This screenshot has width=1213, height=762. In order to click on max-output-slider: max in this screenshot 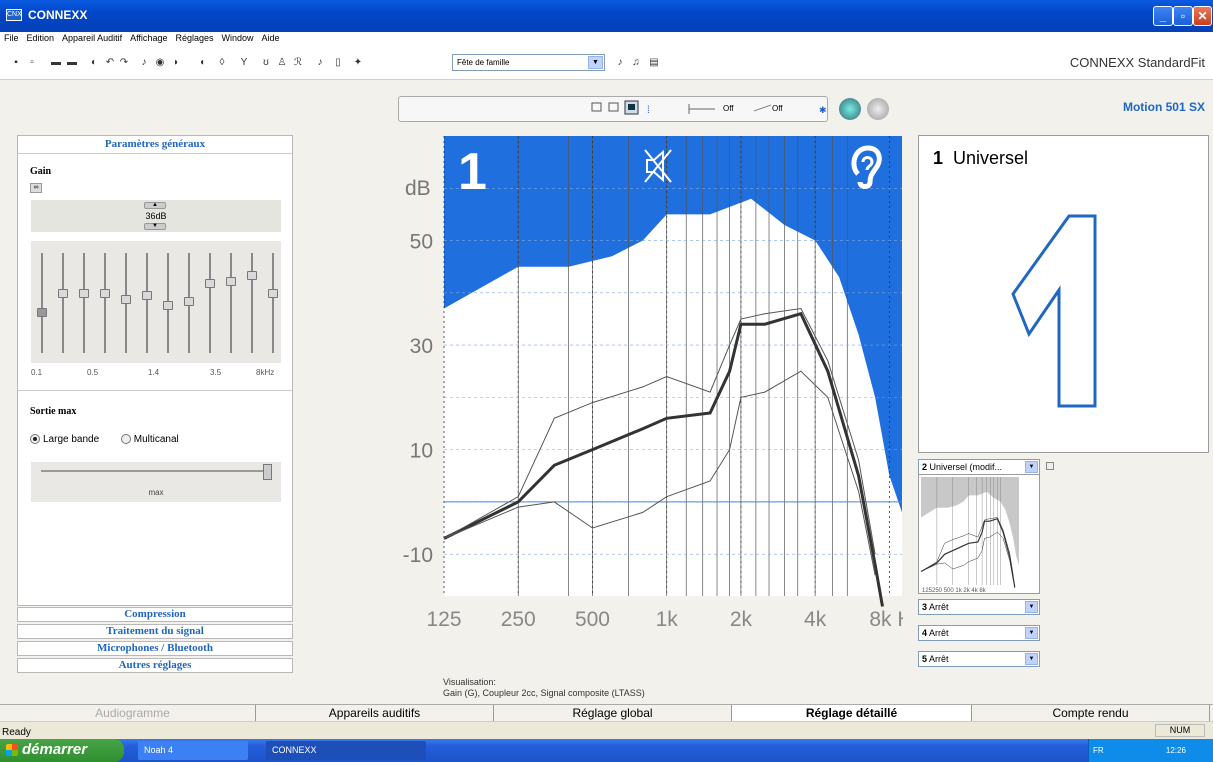, I will do `click(156, 482)`.